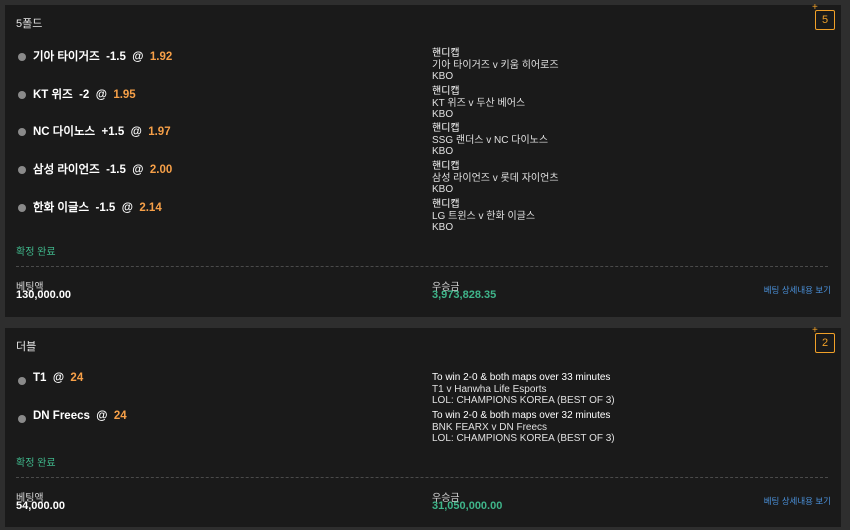 The width and height of the screenshot is (850, 530). What do you see at coordinates (825, 20) in the screenshot?
I see `selection-count: 5` at bounding box center [825, 20].